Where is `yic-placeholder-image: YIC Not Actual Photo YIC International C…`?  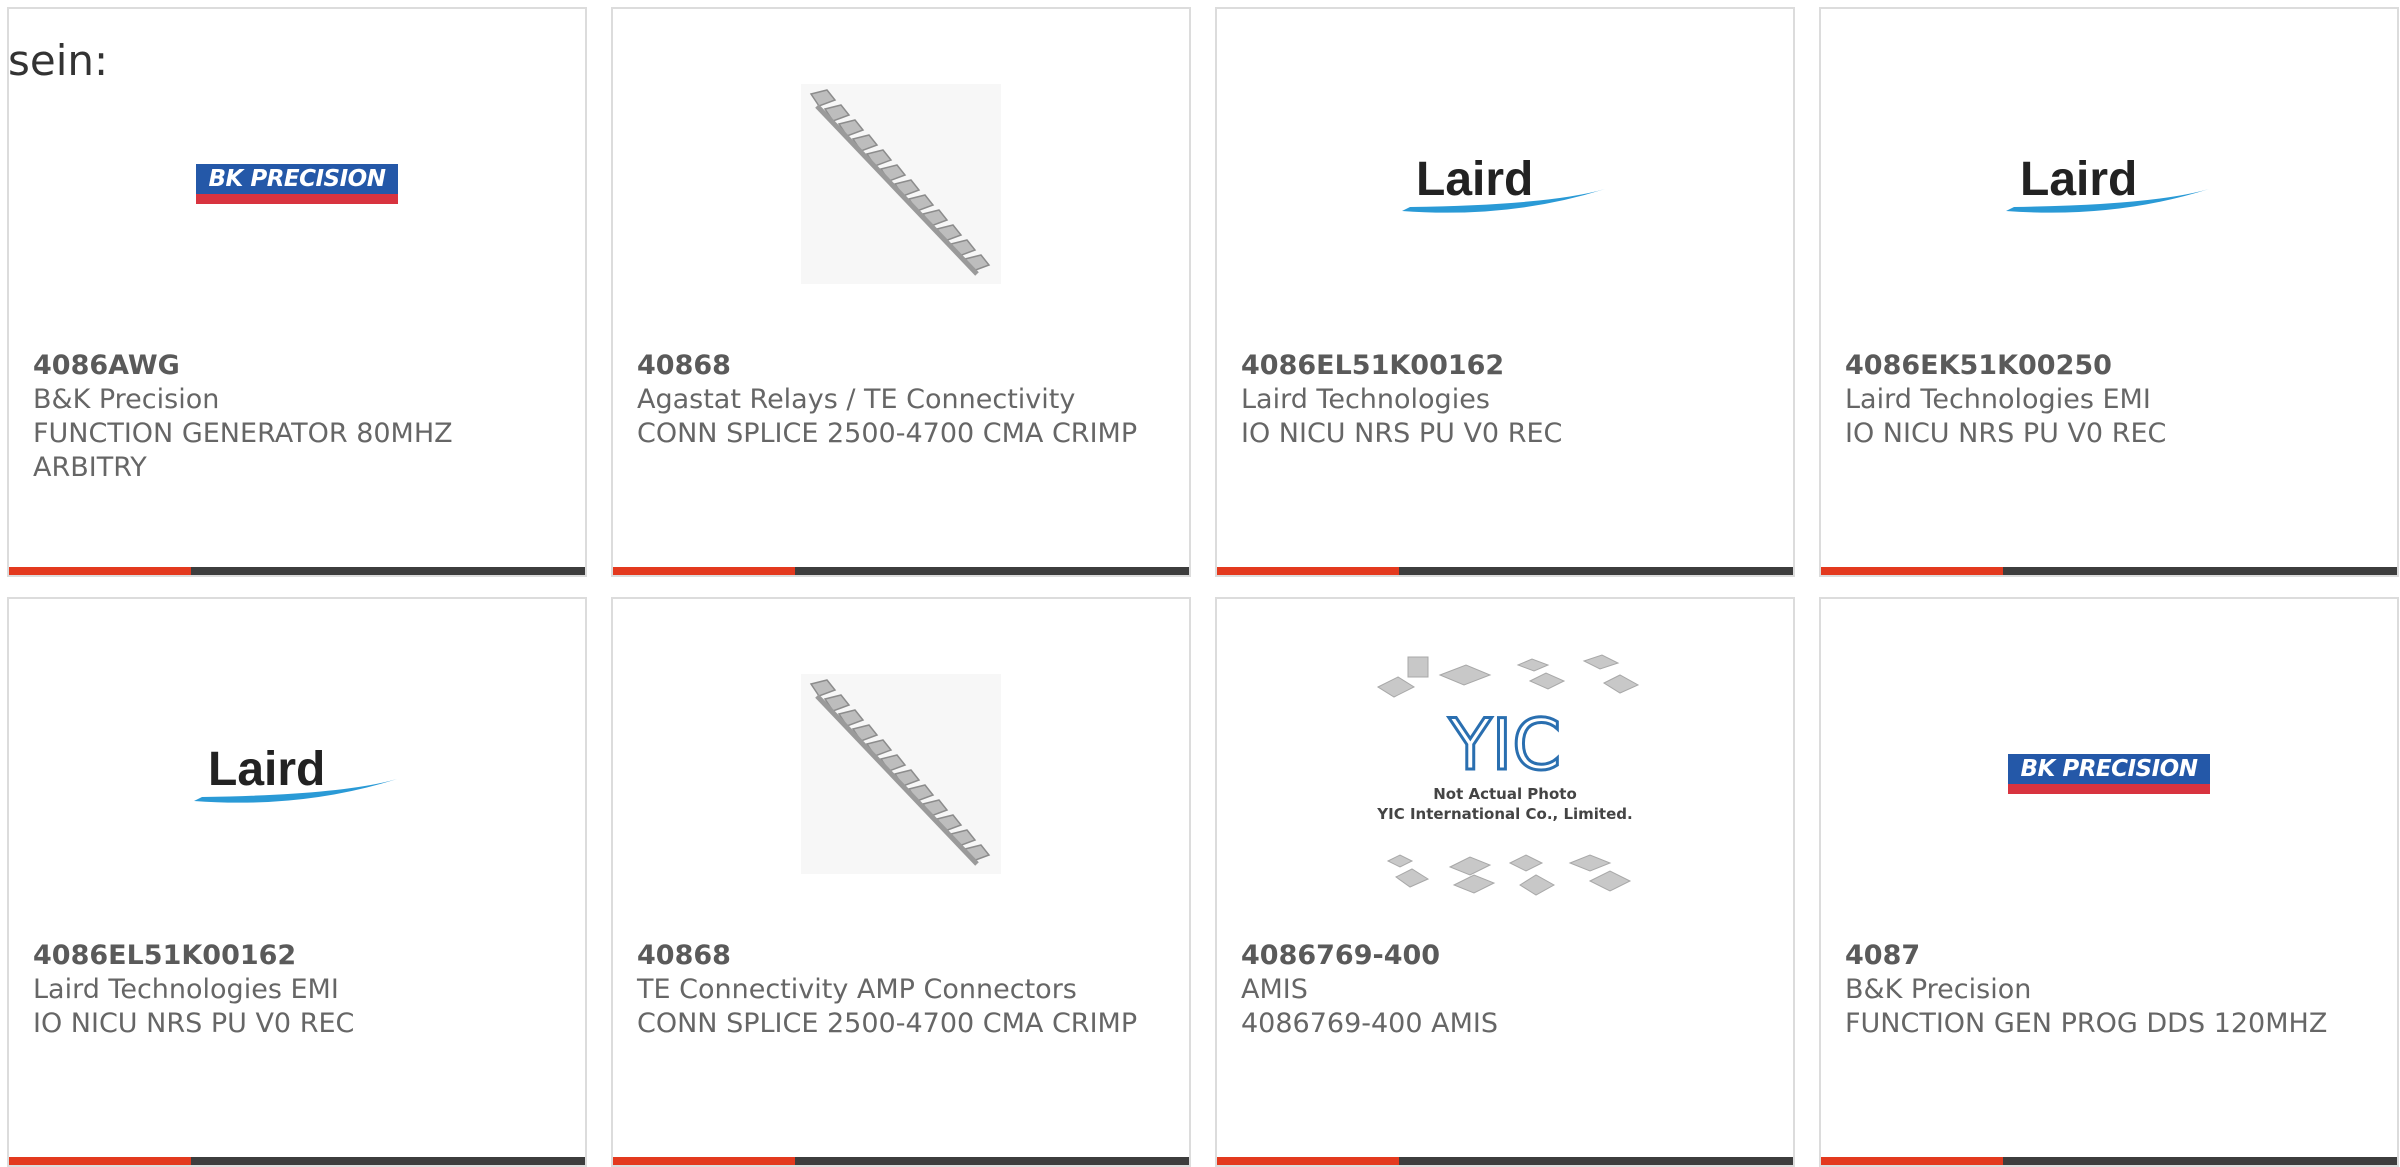
yic-placeholder-image: YIC Not Actual Photo YIC International C… is located at coordinates (1508, 775).